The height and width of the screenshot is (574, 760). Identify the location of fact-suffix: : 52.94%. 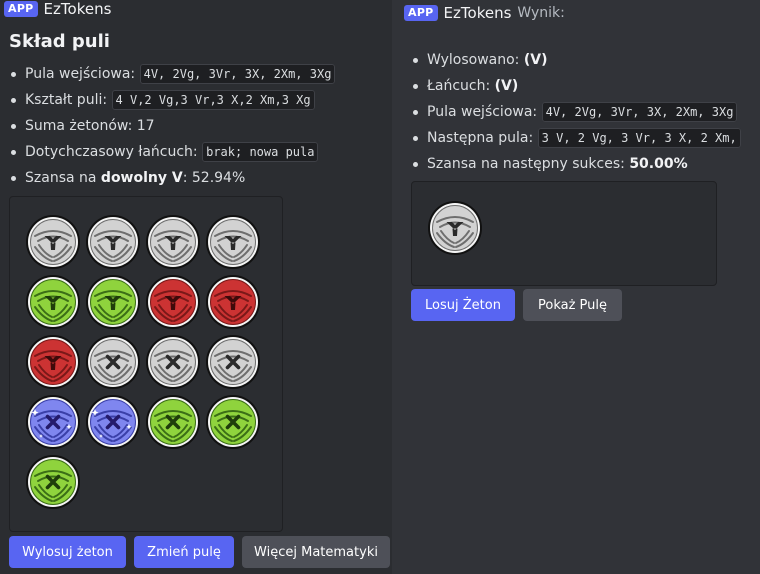
(214, 178).